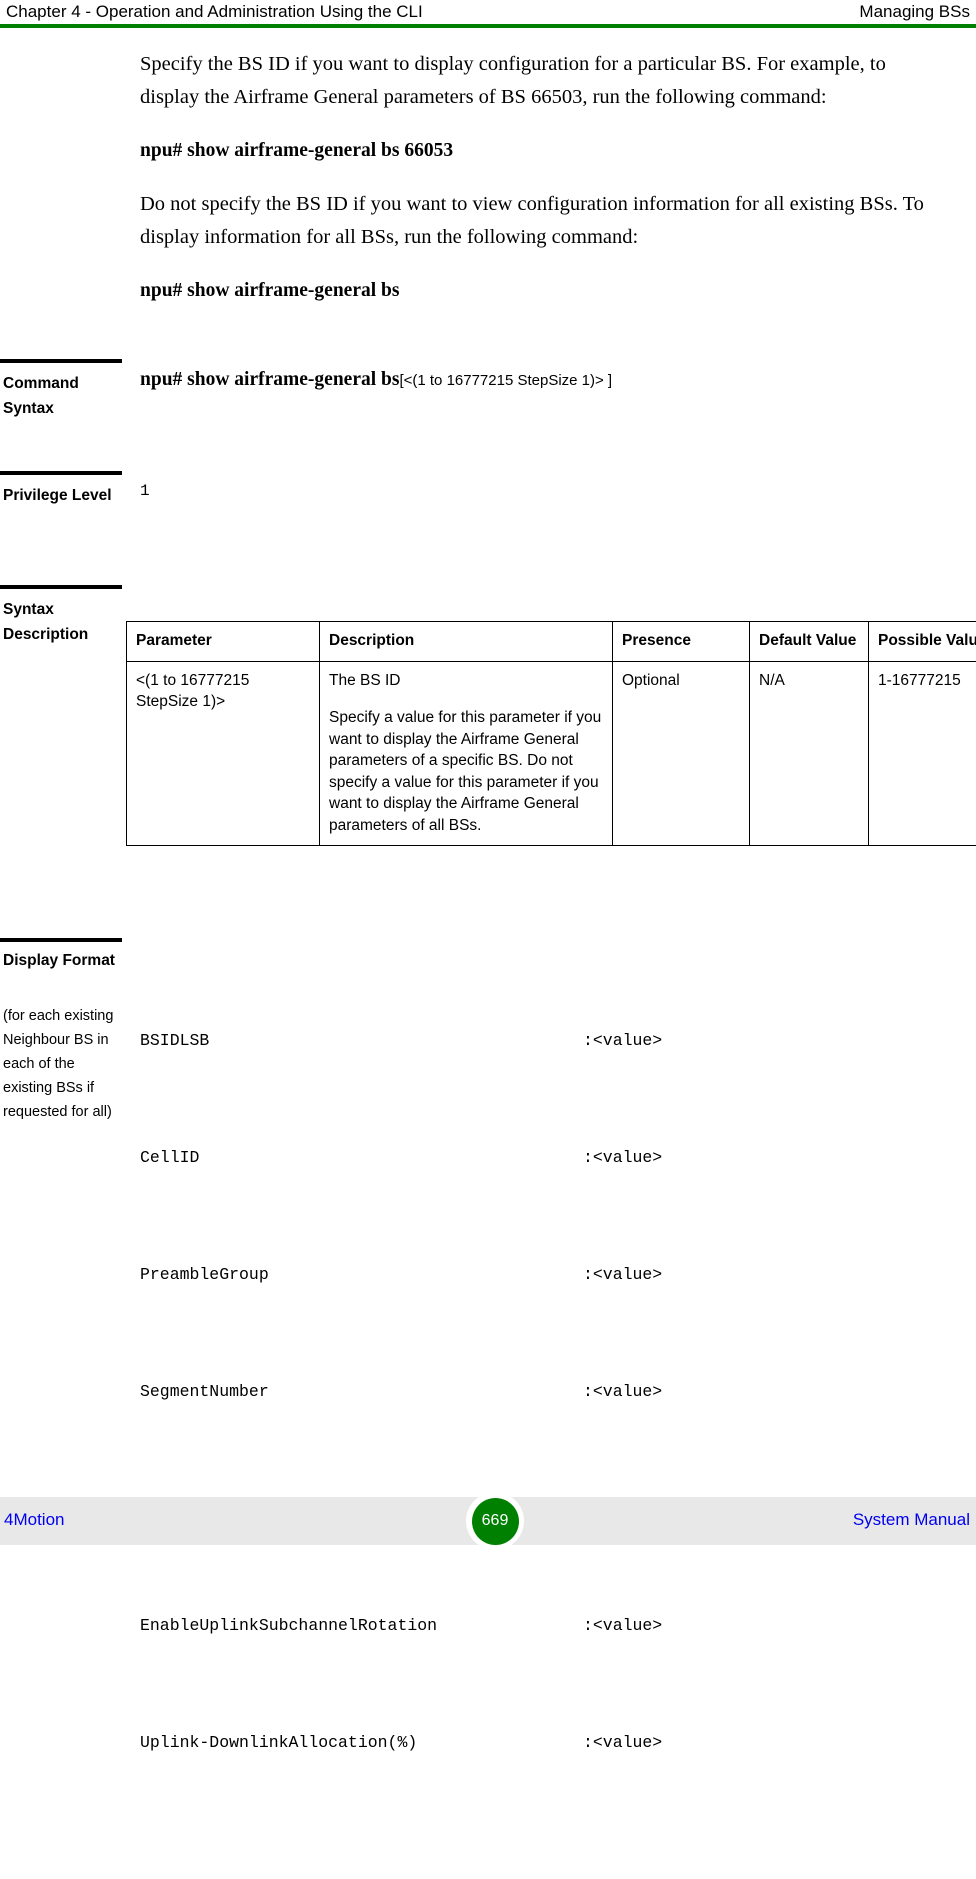 Image resolution: width=976 pixels, height=1879 pixels. I want to click on display-format-line: BSIDLSB :<value>, so click(558, 1040).